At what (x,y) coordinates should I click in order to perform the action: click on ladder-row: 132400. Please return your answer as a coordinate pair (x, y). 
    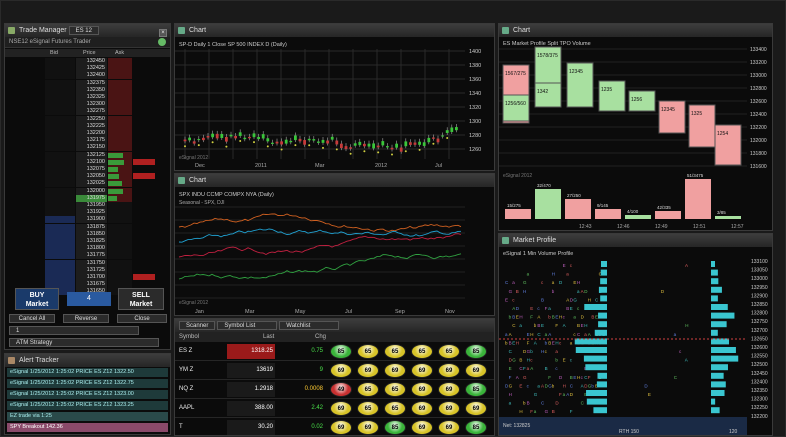
    Looking at the image, I should click on (87, 76).